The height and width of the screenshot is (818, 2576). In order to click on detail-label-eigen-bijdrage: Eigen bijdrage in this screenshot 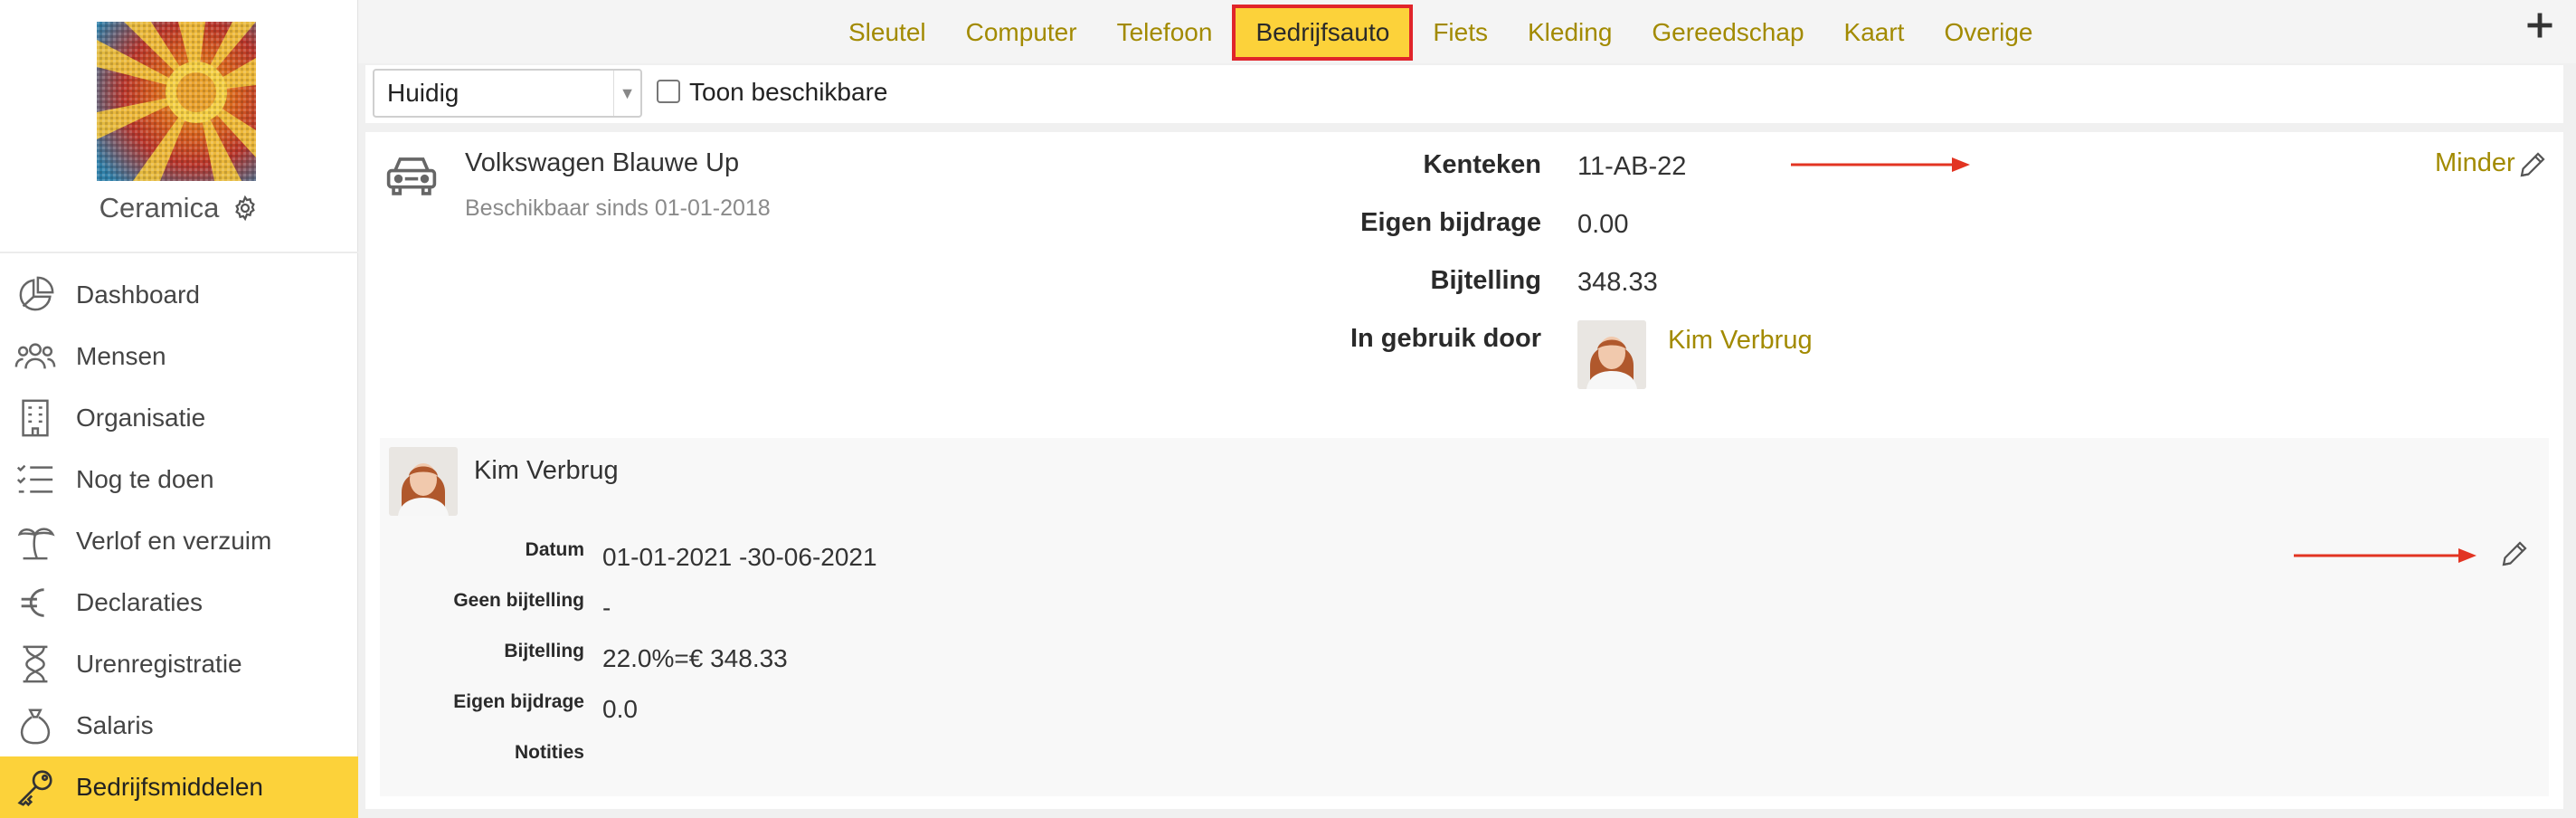, I will do `click(1451, 222)`.